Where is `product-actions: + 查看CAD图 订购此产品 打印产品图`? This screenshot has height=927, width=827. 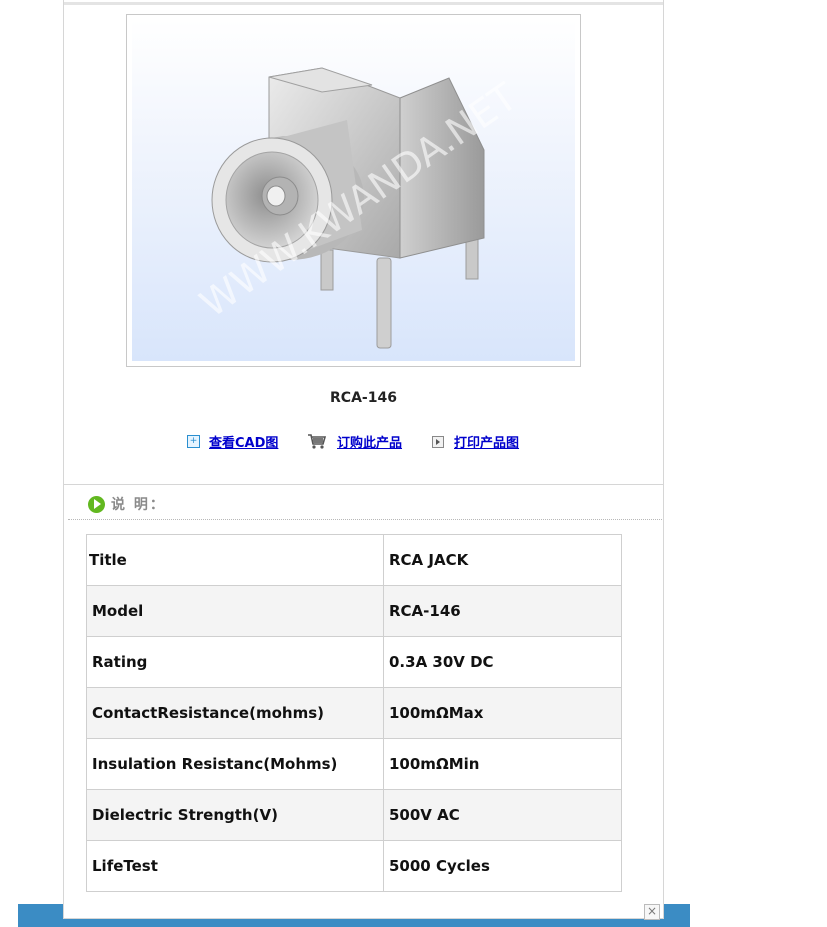
product-actions: + 查看CAD图 订购此产品 打印产品图 is located at coordinates (384, 442).